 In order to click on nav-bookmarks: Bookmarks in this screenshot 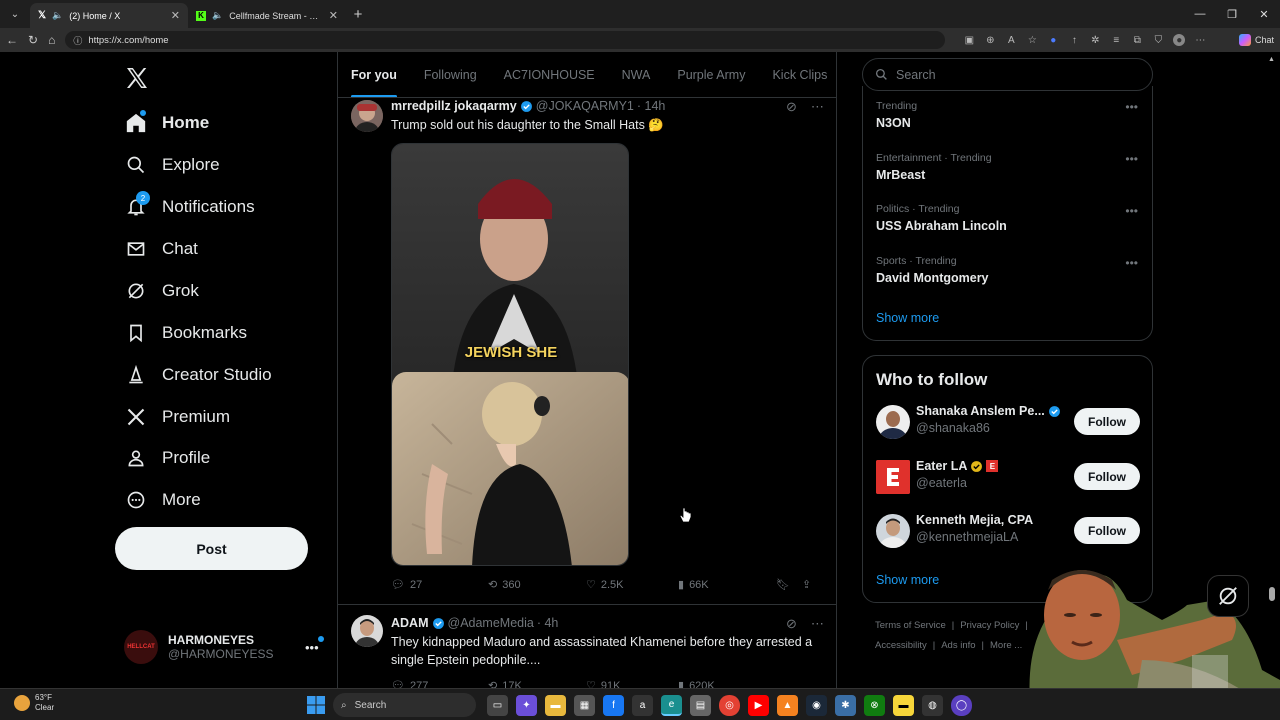, I will do `click(185, 333)`.